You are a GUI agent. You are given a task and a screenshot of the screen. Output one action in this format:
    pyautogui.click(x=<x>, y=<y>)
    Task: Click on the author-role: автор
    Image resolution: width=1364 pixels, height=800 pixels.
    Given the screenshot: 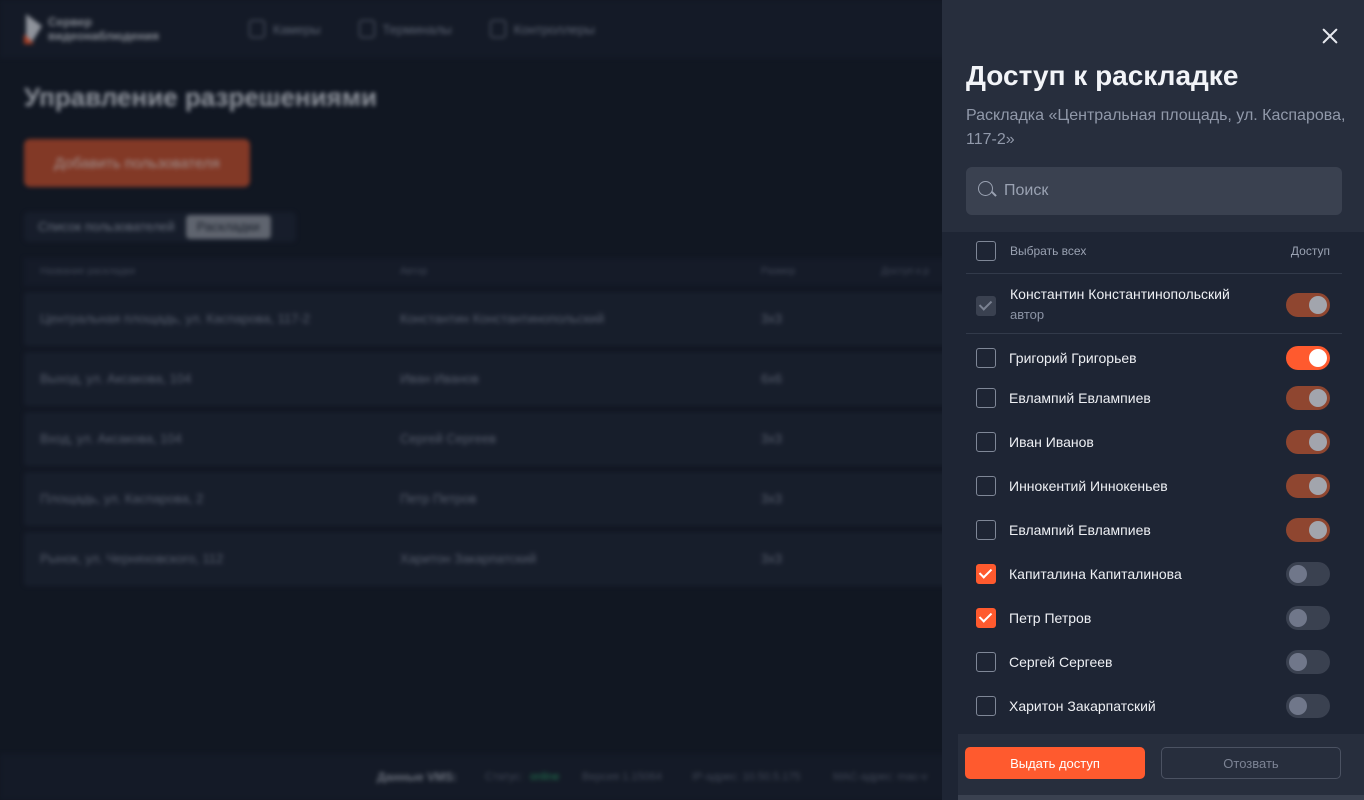 What is the action you would take?
    pyautogui.click(x=1027, y=314)
    